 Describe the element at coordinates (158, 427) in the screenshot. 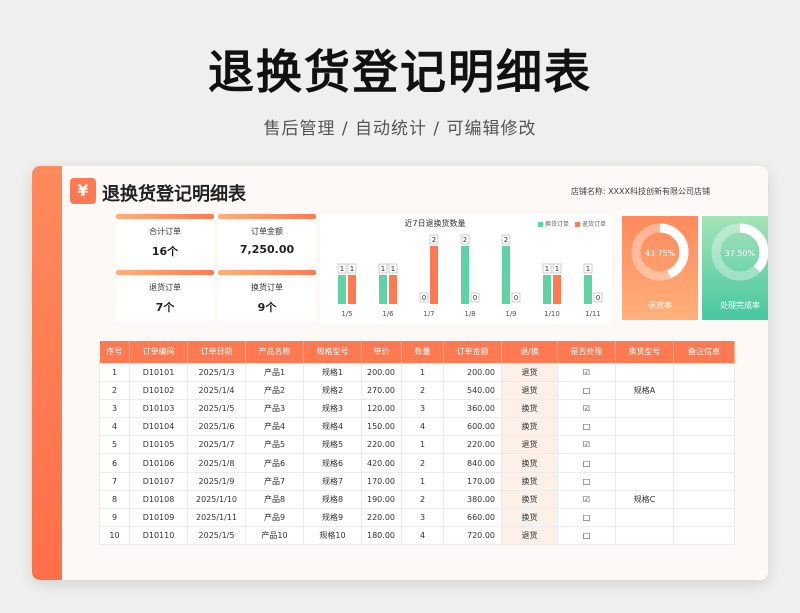

I see `table-cell: D10104` at that location.